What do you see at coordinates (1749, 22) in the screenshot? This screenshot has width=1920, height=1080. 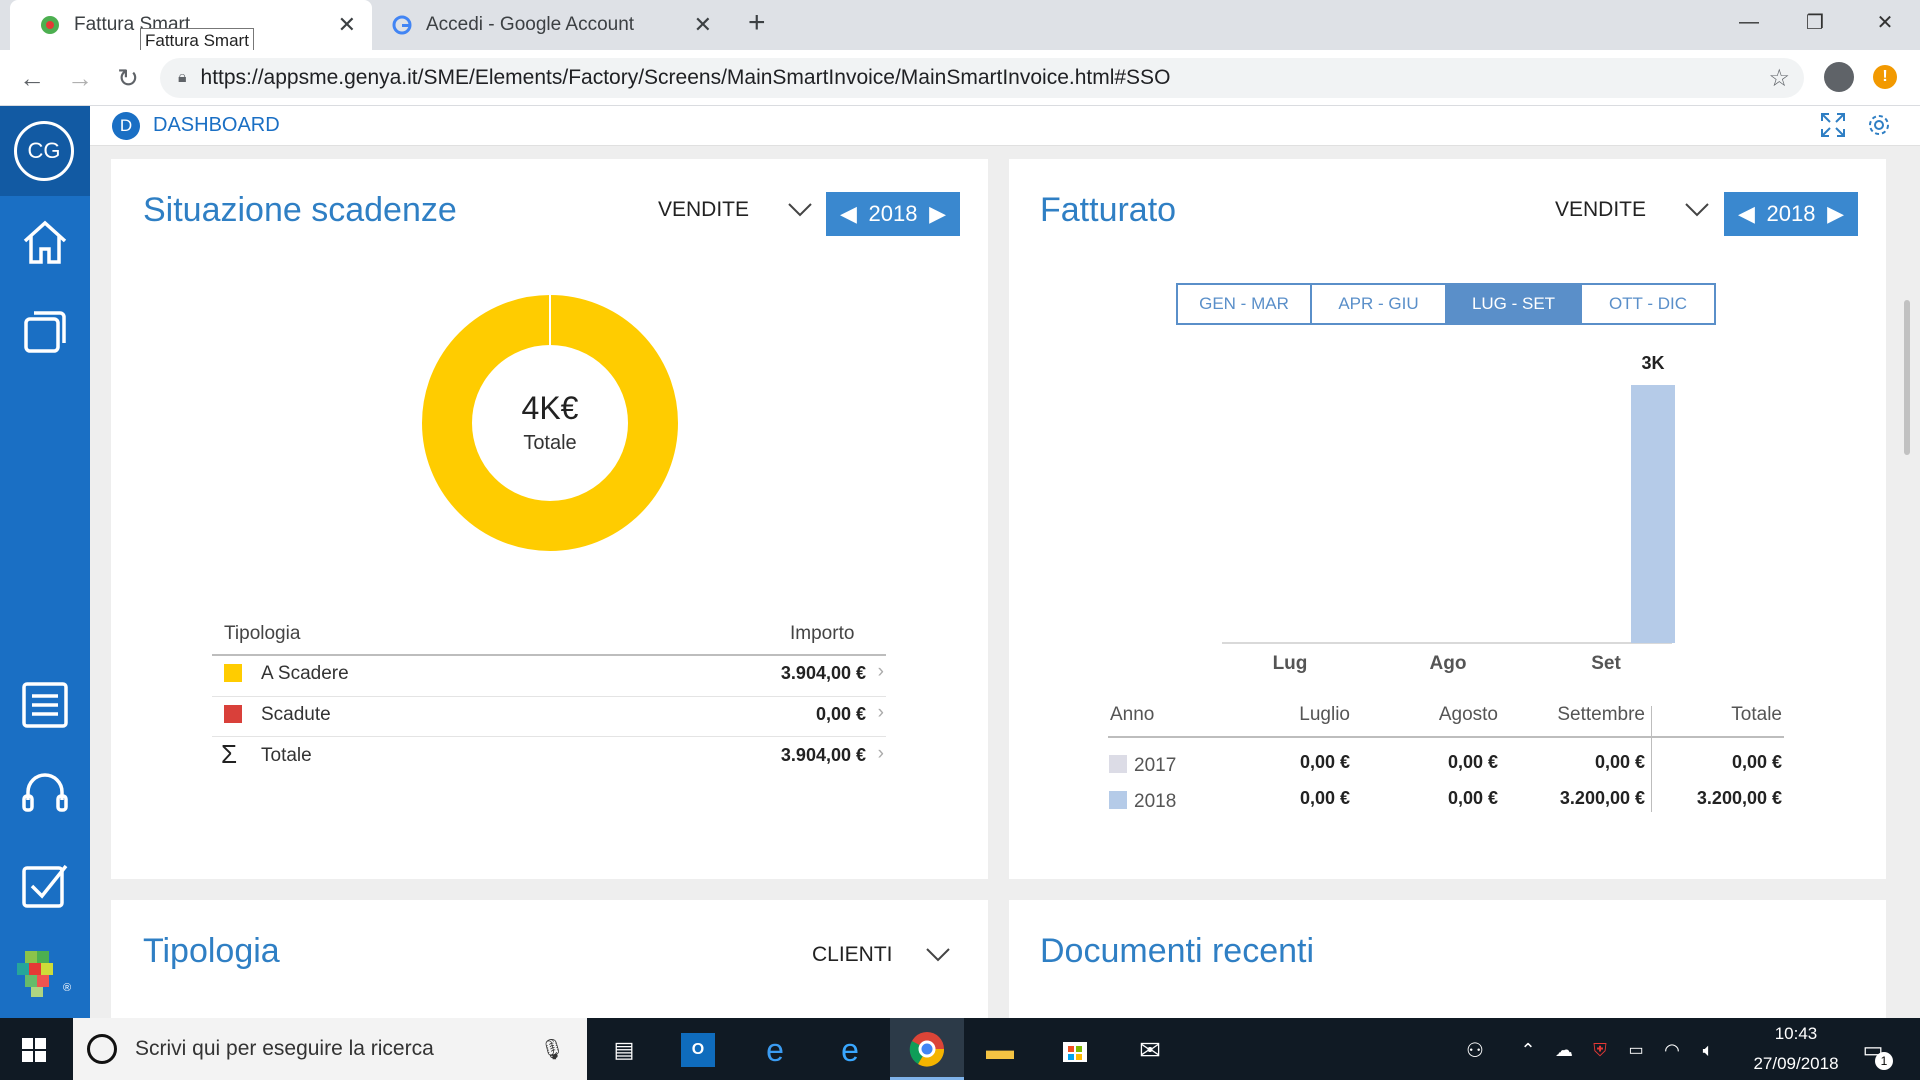 I see `minimize-button: —` at bounding box center [1749, 22].